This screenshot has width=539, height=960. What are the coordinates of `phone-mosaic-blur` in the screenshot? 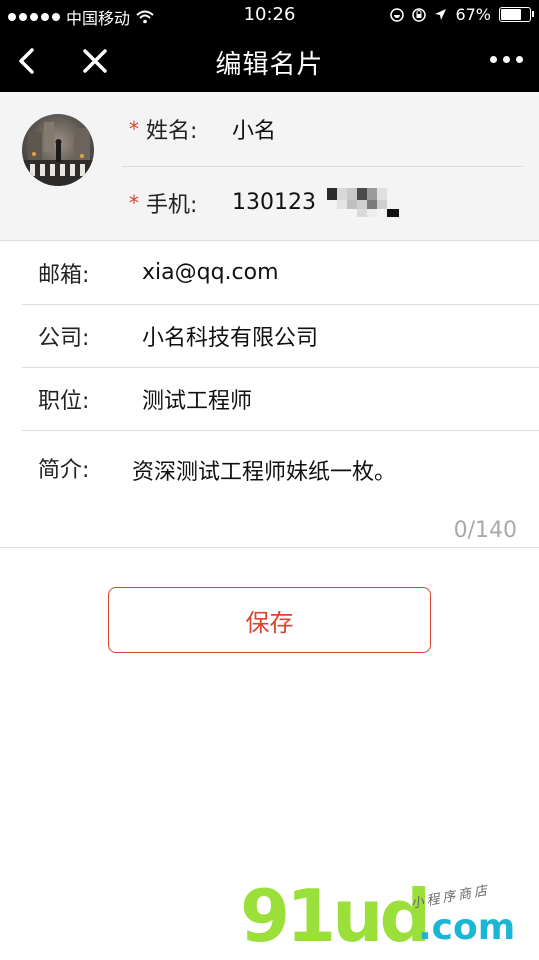 It's located at (362, 202).